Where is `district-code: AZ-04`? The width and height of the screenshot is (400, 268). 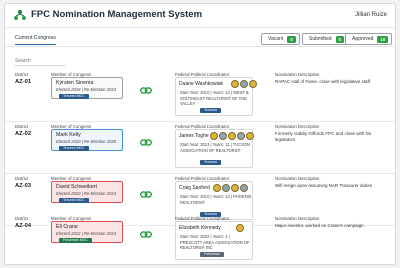 district-code: AZ-04 is located at coordinates (23, 226).